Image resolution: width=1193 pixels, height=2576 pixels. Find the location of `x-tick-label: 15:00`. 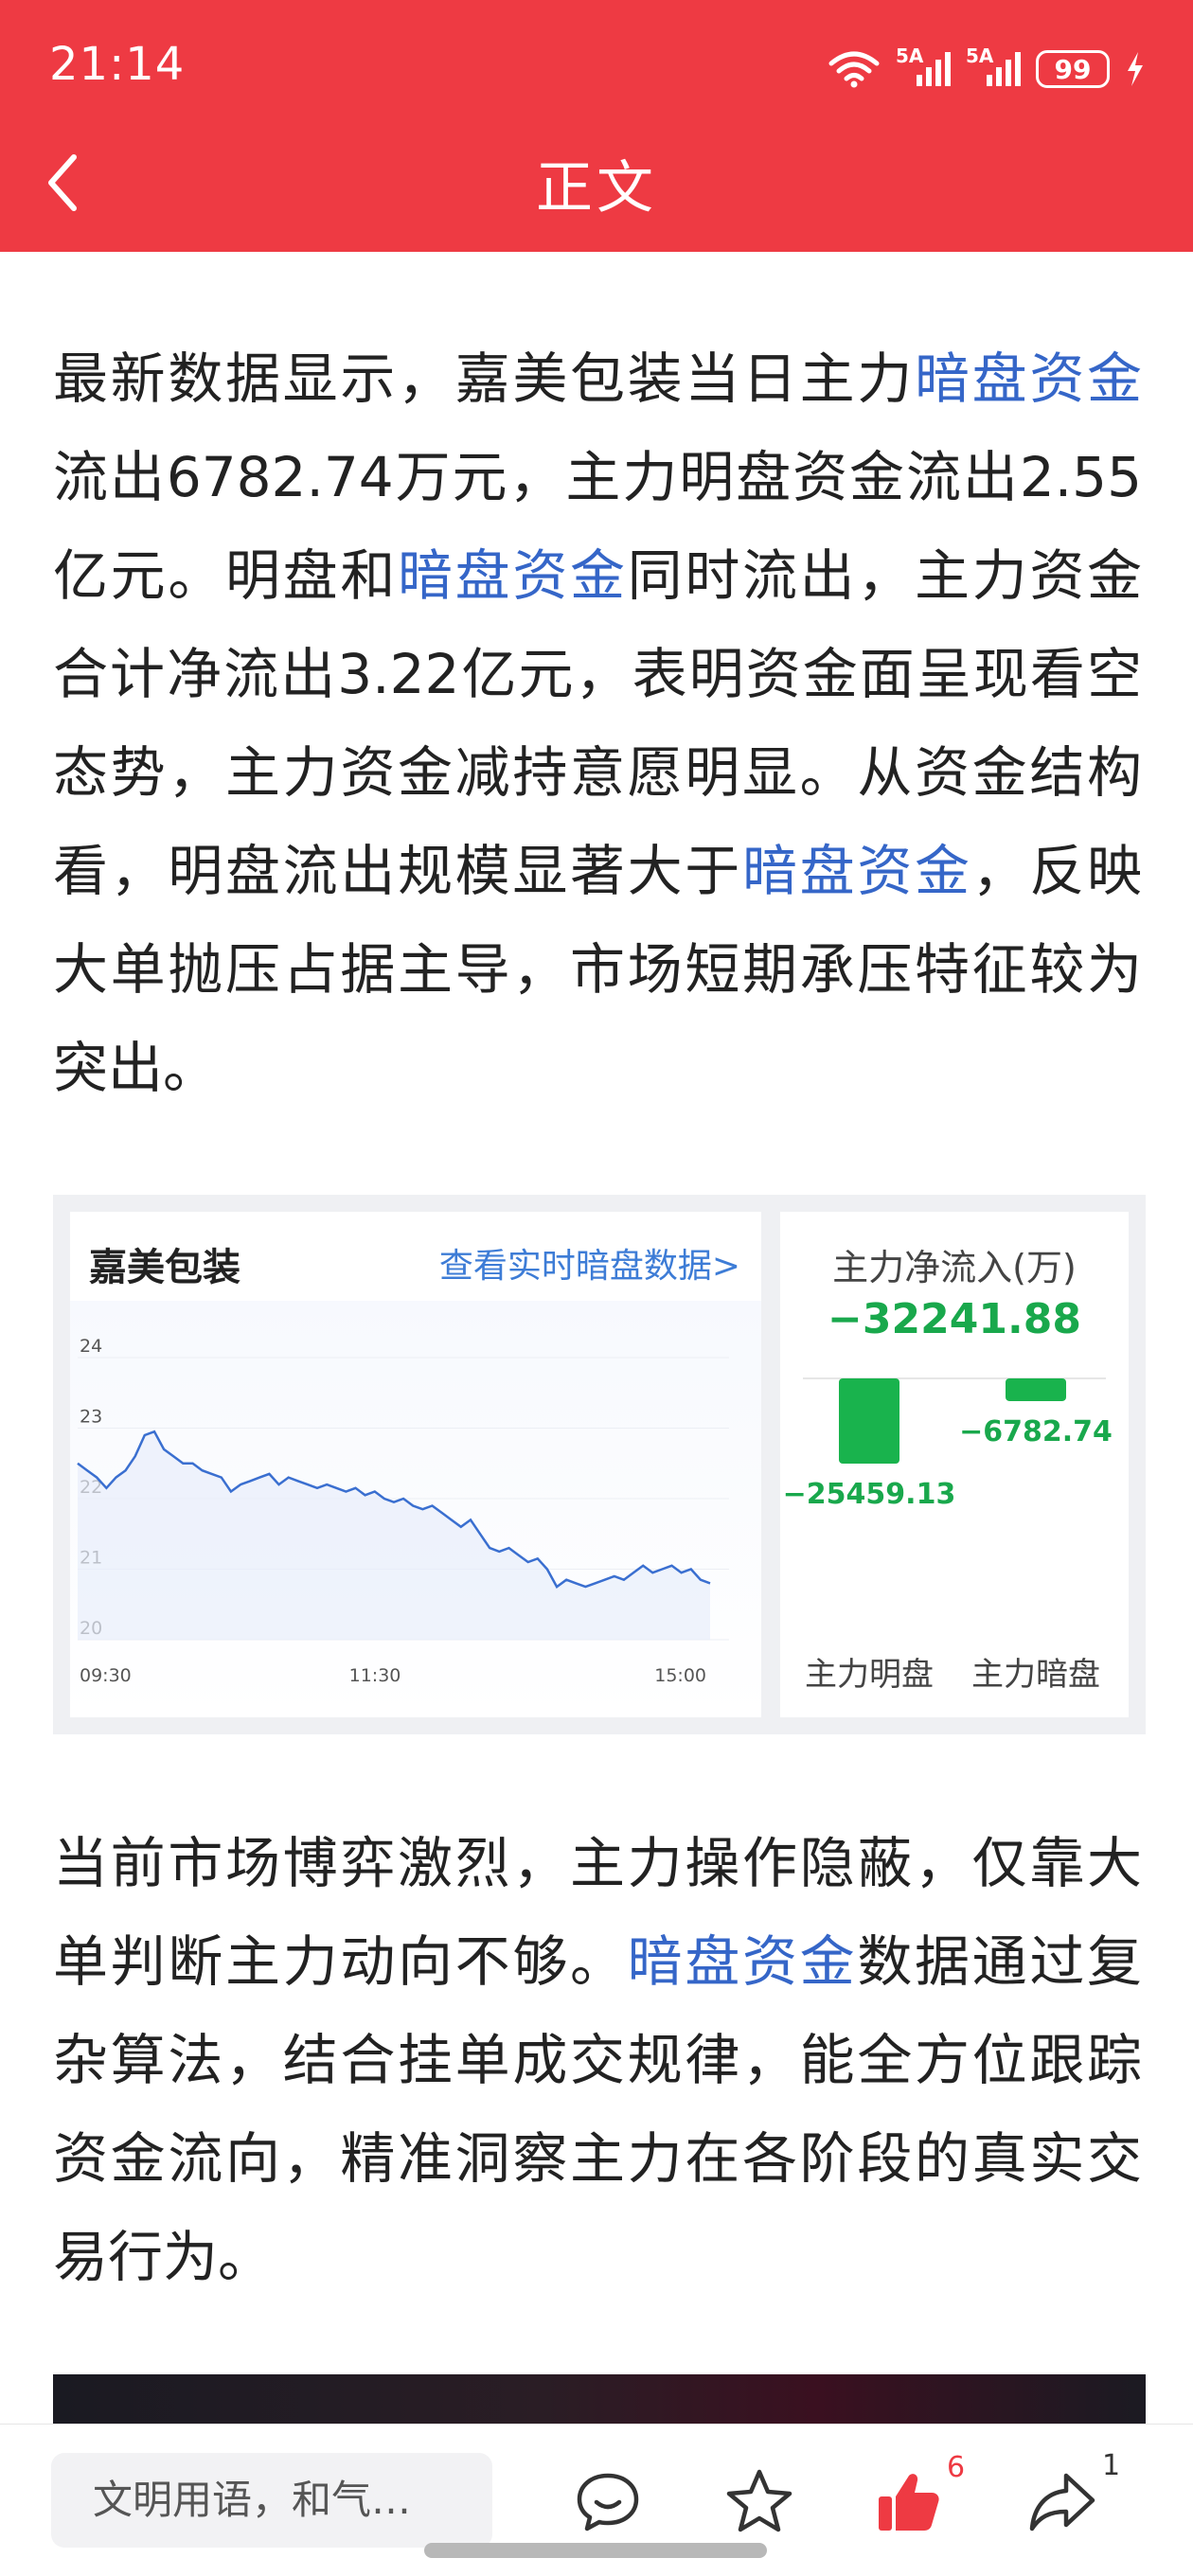

x-tick-label: 15:00 is located at coordinates (680, 1675).